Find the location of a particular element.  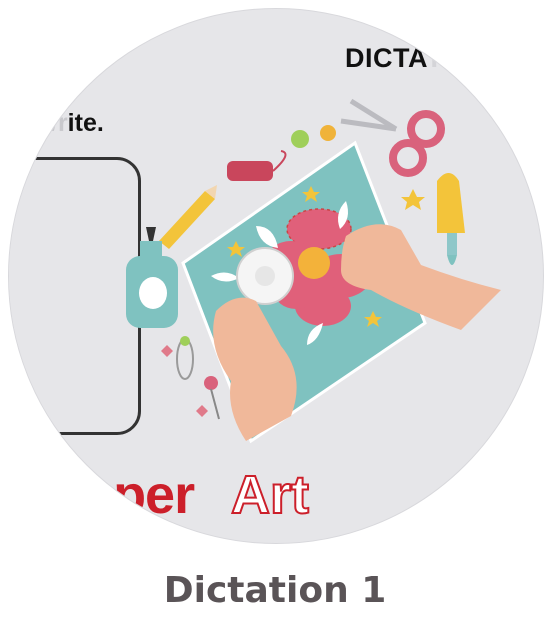

lesson-caption: Dictation 1 is located at coordinates (275, 590).